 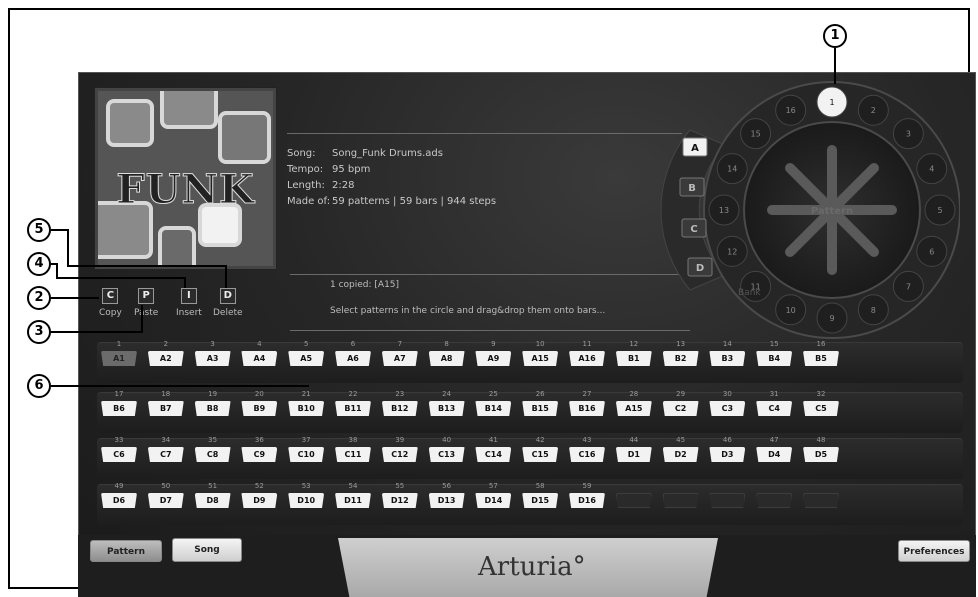 I want to click on pattern-tab-button: Pattern, so click(x=126, y=551).